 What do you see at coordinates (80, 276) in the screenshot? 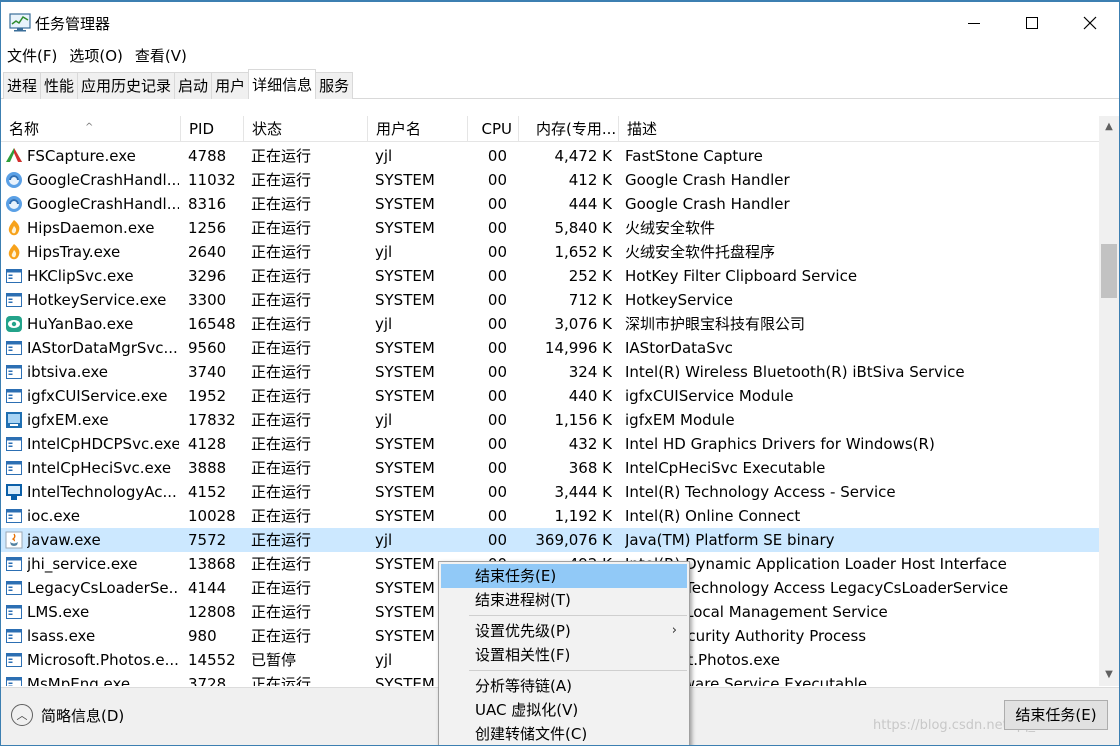
I see `cell-name: HKClipSvc.exe` at bounding box center [80, 276].